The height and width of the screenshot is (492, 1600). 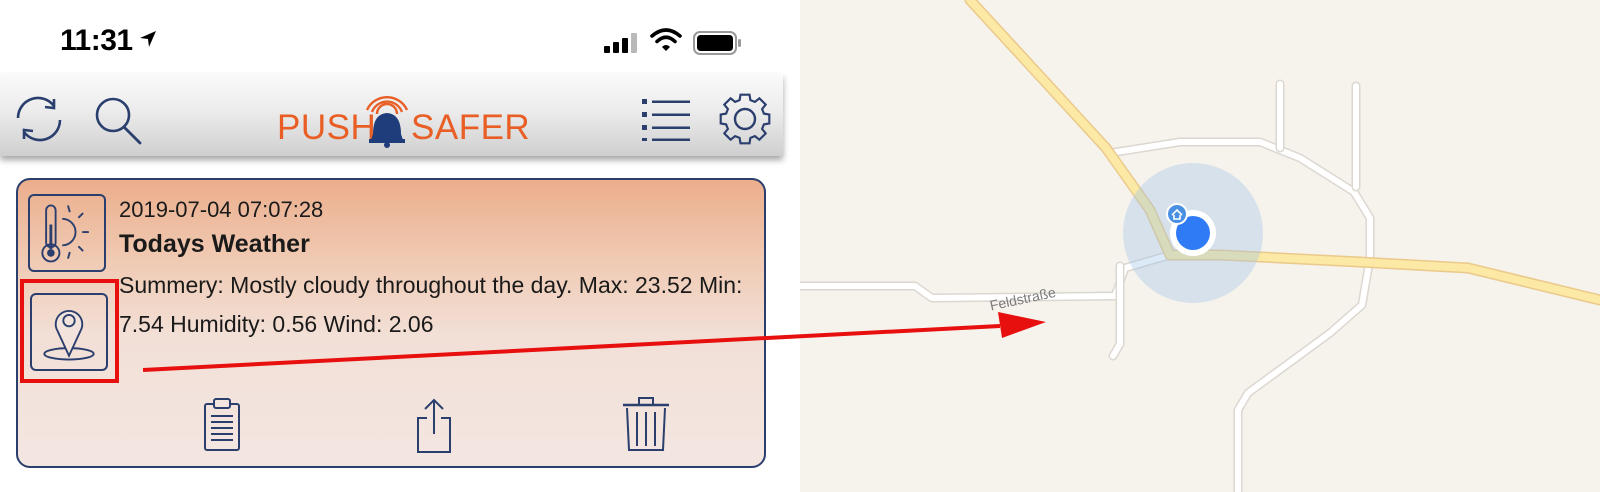 I want to click on highlight-box, so click(x=69, y=331).